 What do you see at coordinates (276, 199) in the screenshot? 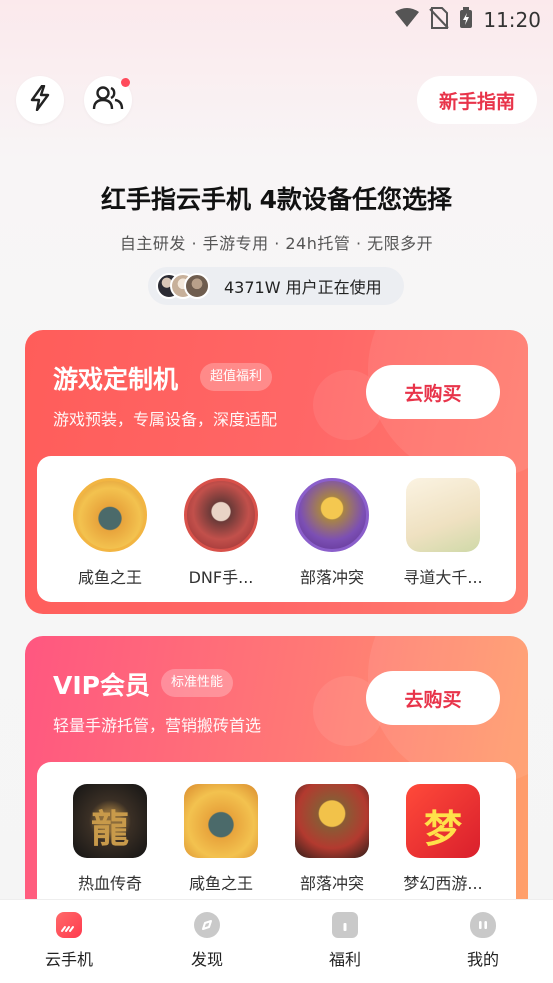
I see `hero-title: 红手指云手机 4款设备任您选择` at bounding box center [276, 199].